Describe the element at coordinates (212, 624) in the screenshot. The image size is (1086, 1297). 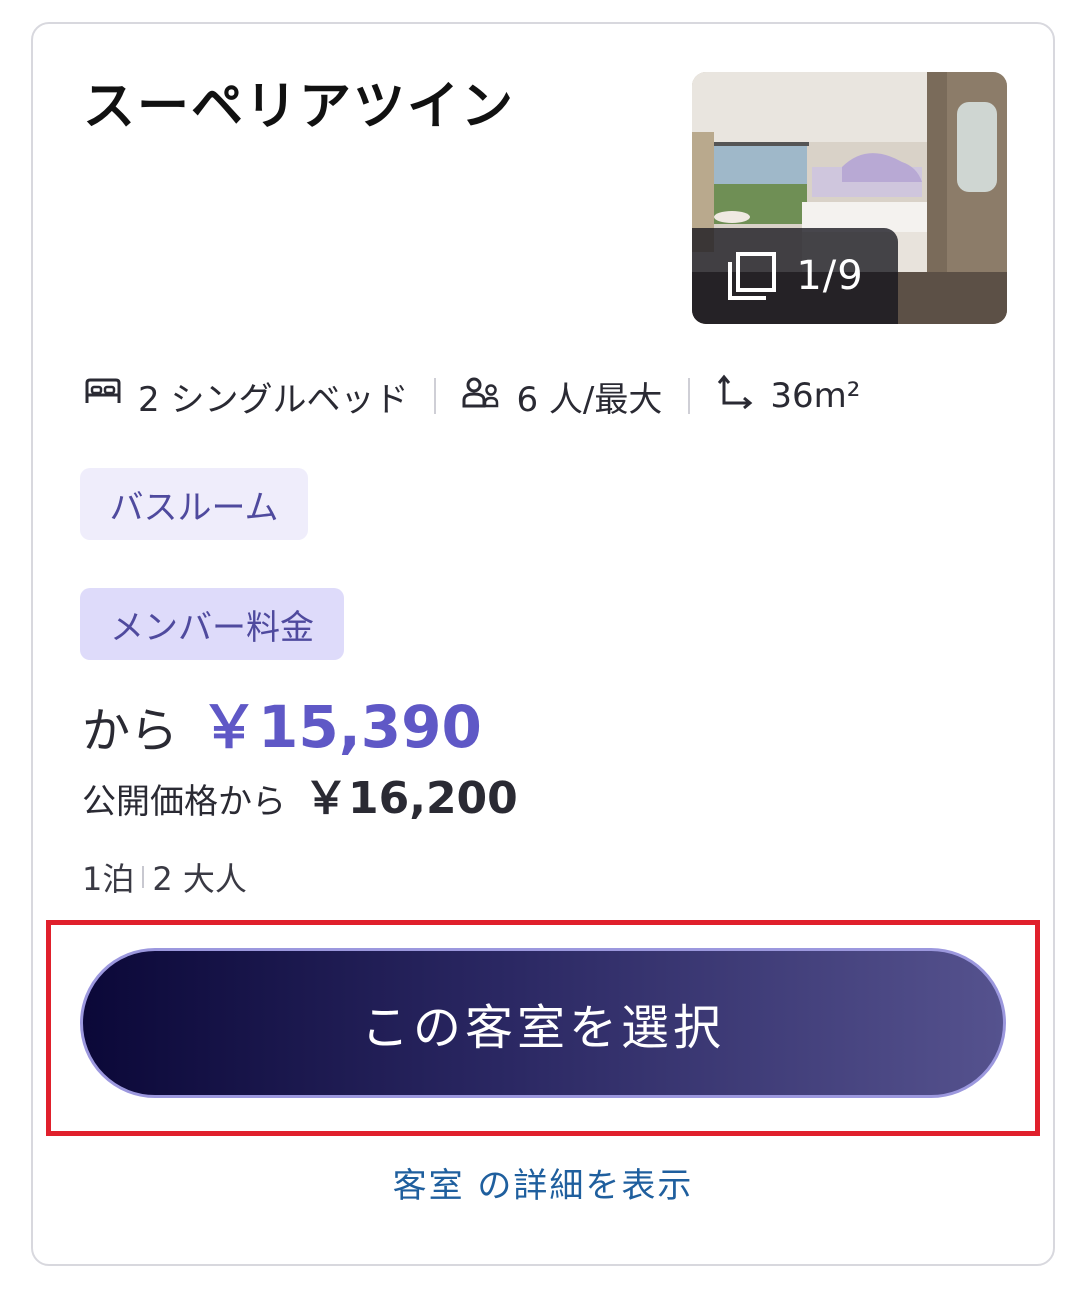
I see `member-rate-badge: メンバー料金` at that location.